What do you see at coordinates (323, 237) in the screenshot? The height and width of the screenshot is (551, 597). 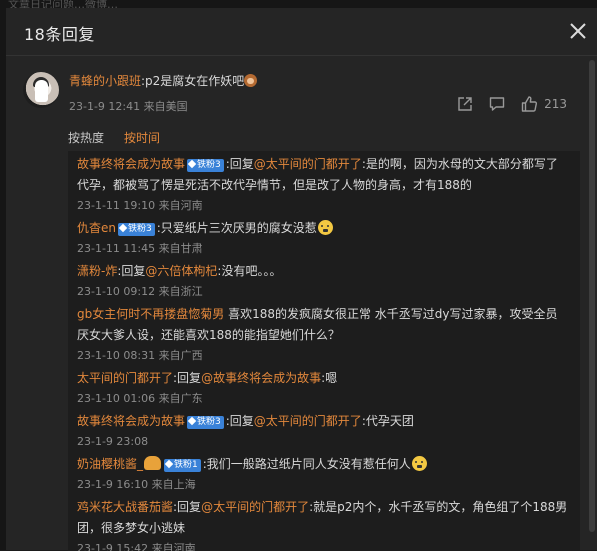 I see `list-item: 仇杳en 铁粉3:只爱纸片三次厌男的腐女没惹 23-1-11 11:45 来自甘肃` at bounding box center [323, 237].